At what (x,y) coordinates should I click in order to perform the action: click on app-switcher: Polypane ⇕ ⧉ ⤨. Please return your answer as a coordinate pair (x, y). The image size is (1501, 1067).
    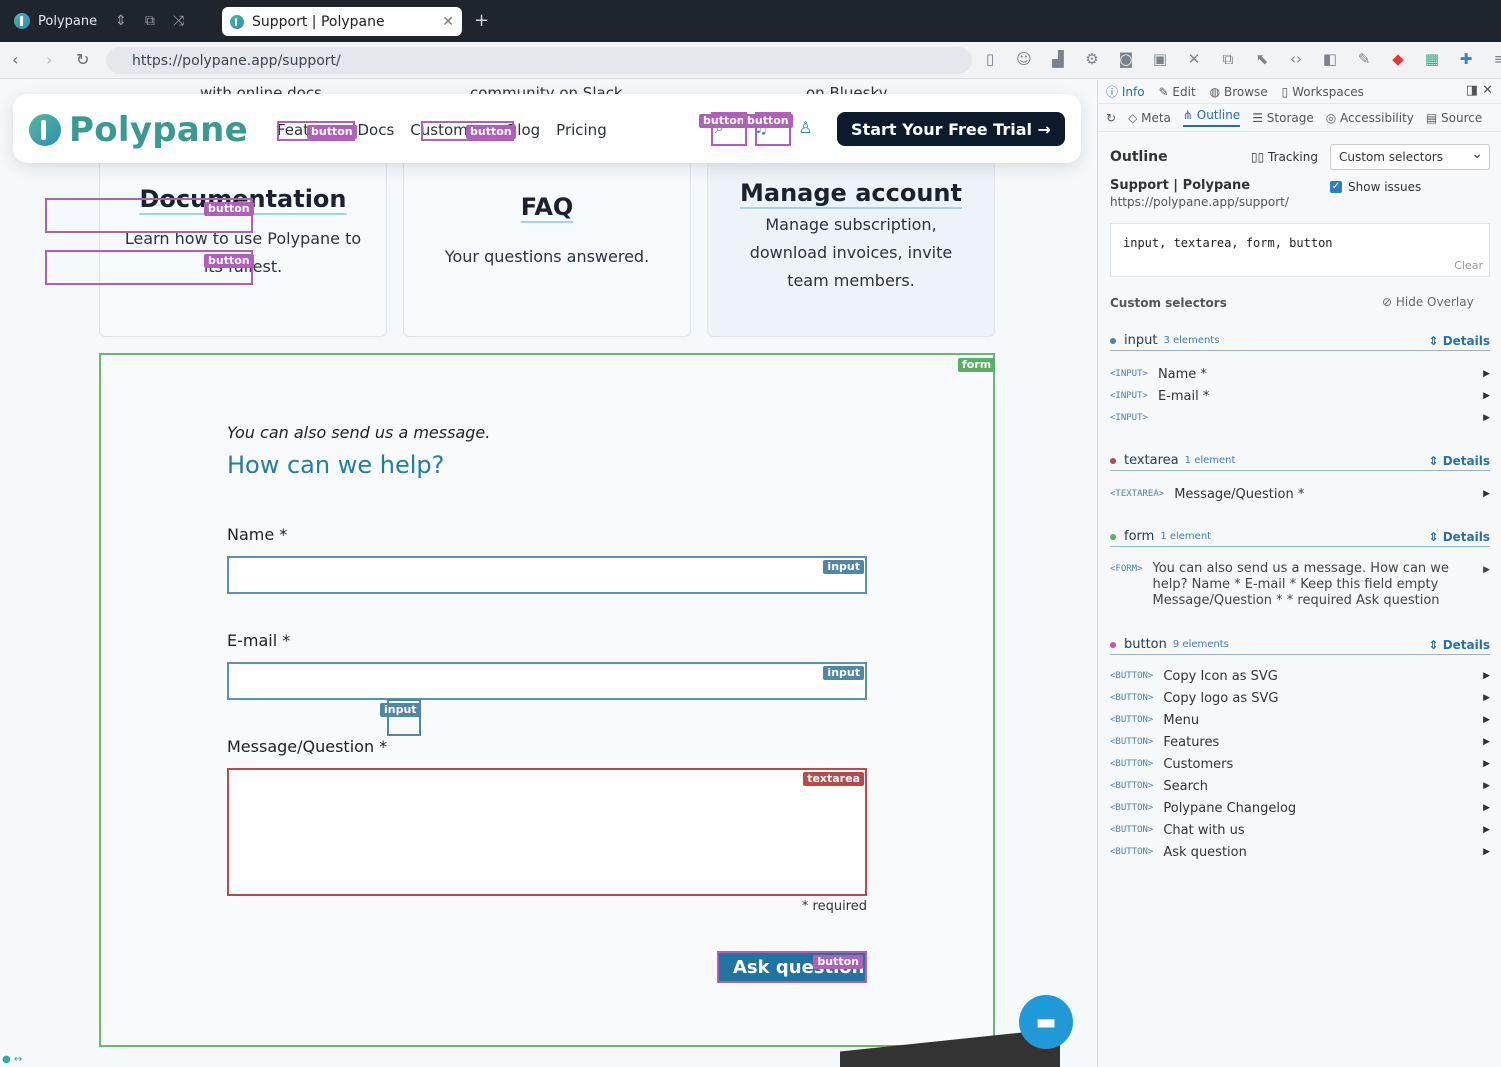
    Looking at the image, I should click on (98, 21).